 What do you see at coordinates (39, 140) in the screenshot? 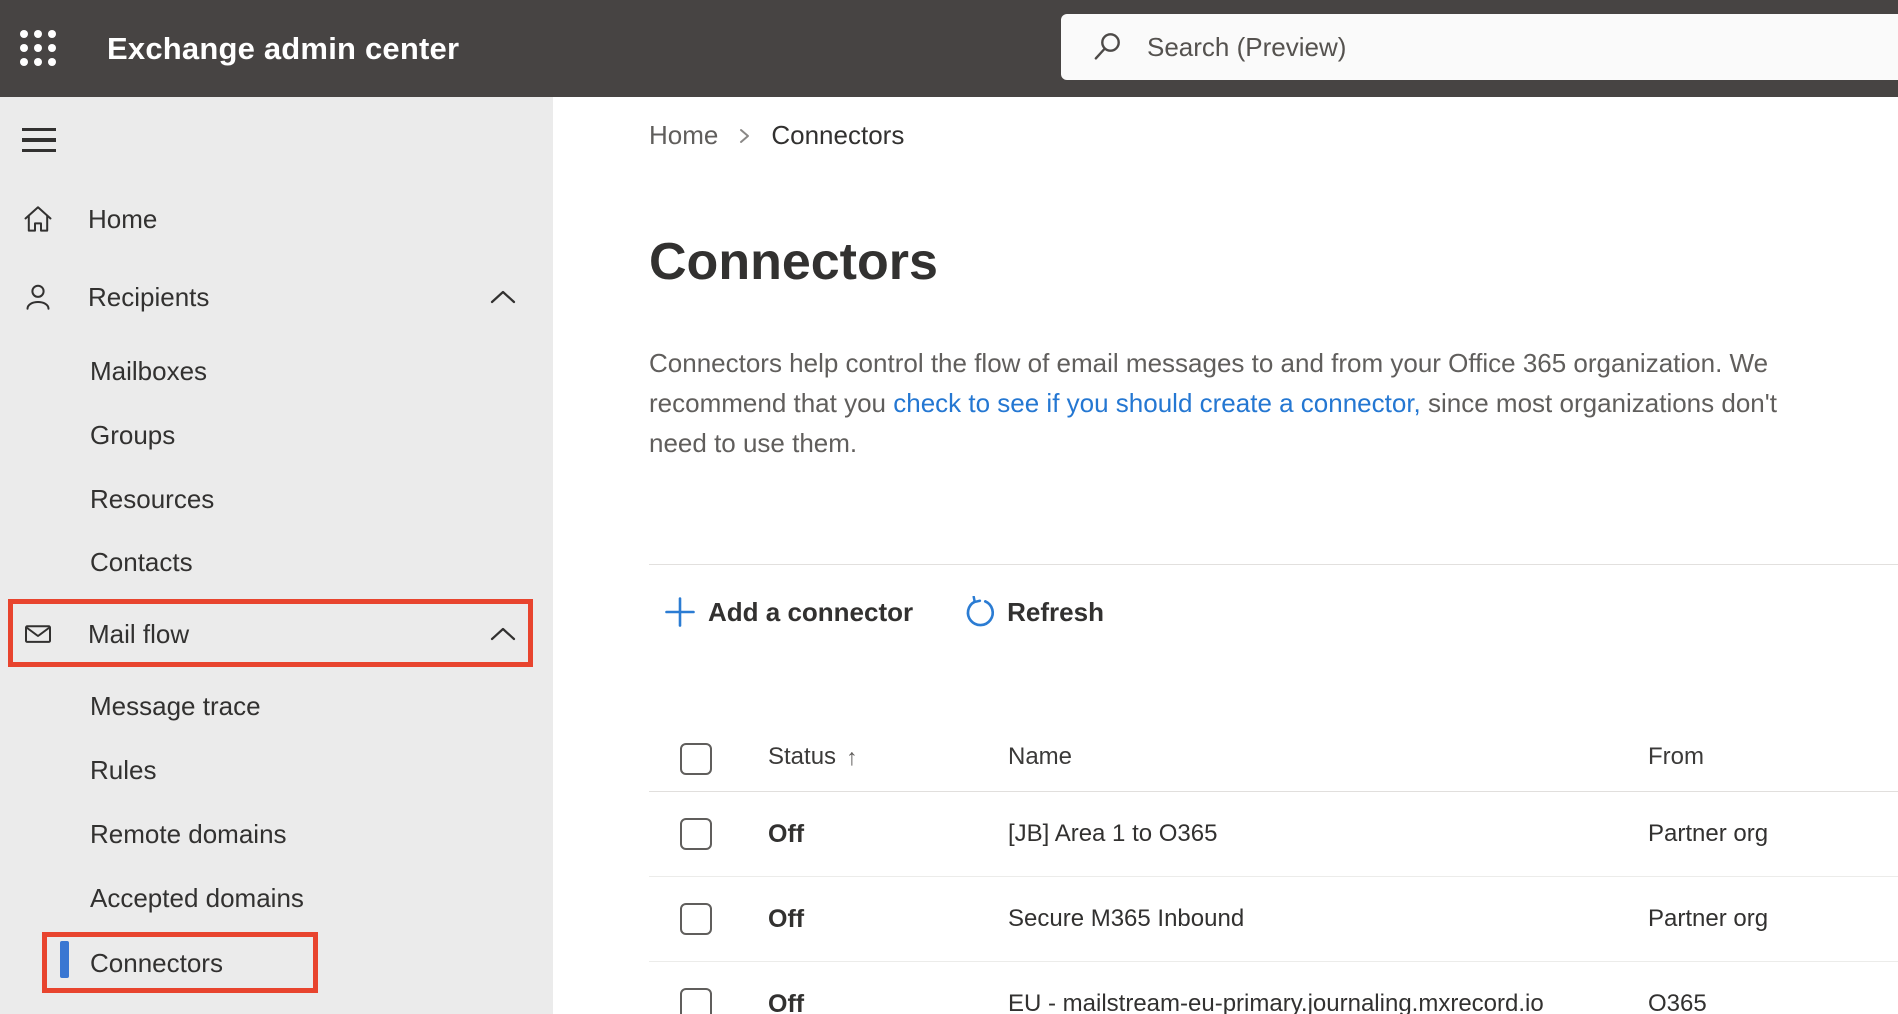
I see `hamburger-menu-icon` at bounding box center [39, 140].